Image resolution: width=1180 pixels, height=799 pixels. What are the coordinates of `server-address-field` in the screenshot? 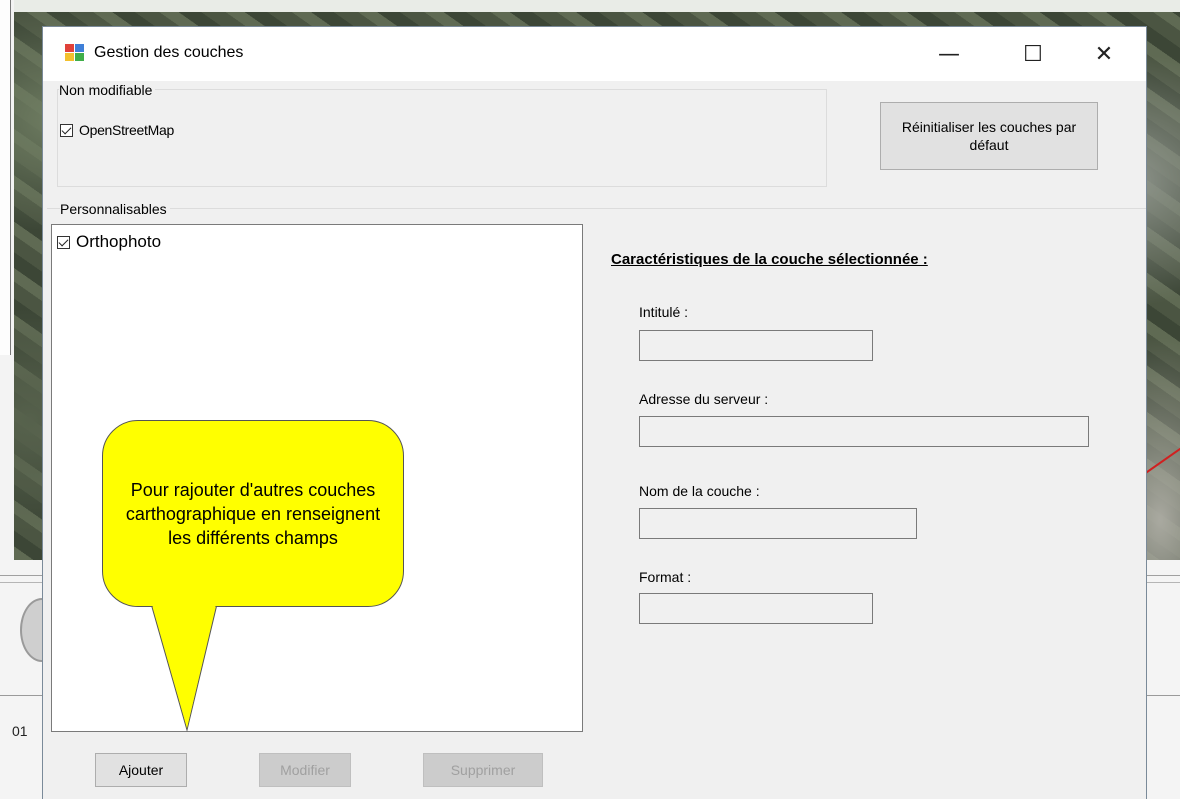 It's located at (864, 431).